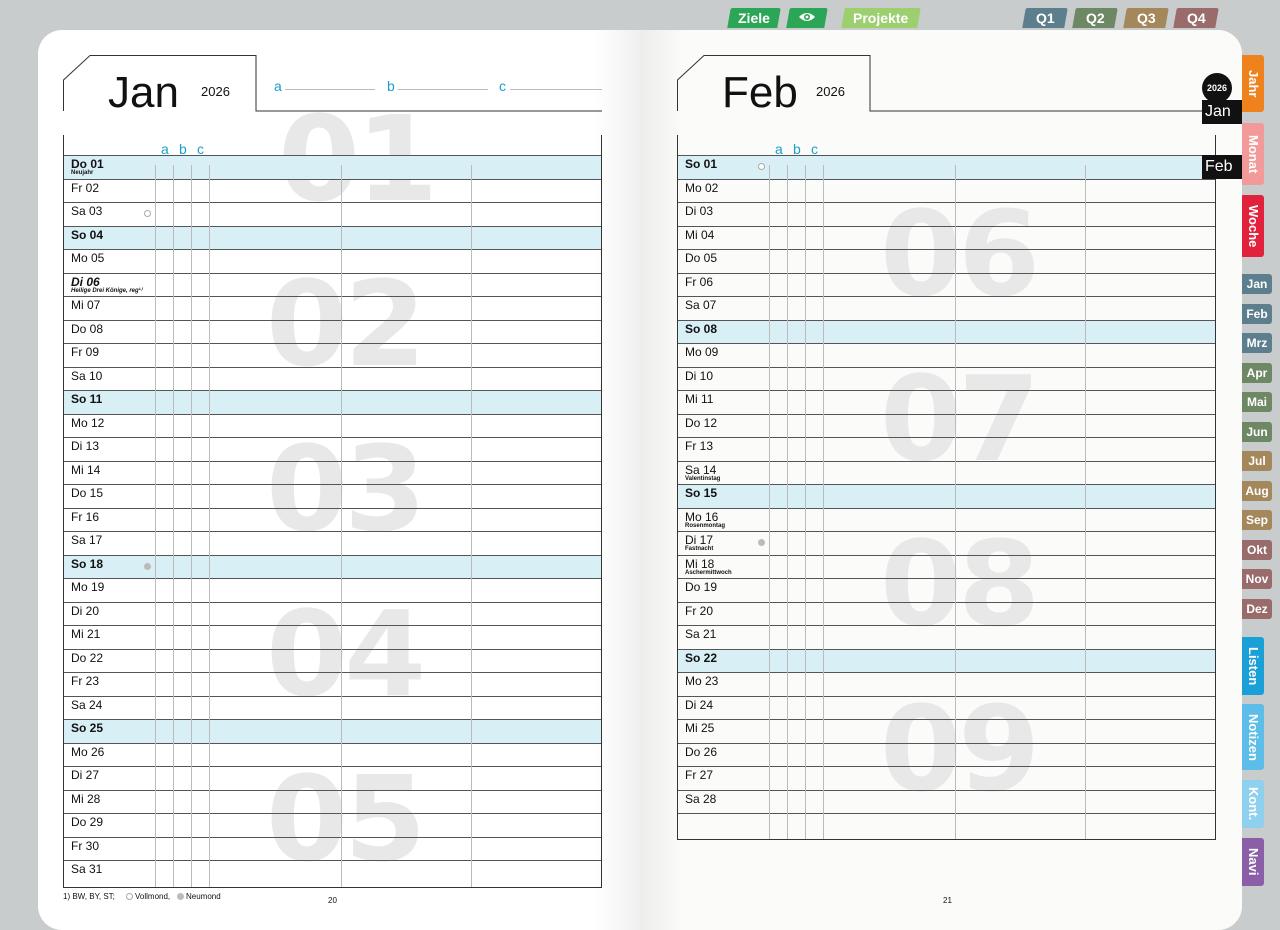 The height and width of the screenshot is (930, 1280). Describe the element at coordinates (332, 402) in the screenshot. I see `day-row: So 11` at that location.